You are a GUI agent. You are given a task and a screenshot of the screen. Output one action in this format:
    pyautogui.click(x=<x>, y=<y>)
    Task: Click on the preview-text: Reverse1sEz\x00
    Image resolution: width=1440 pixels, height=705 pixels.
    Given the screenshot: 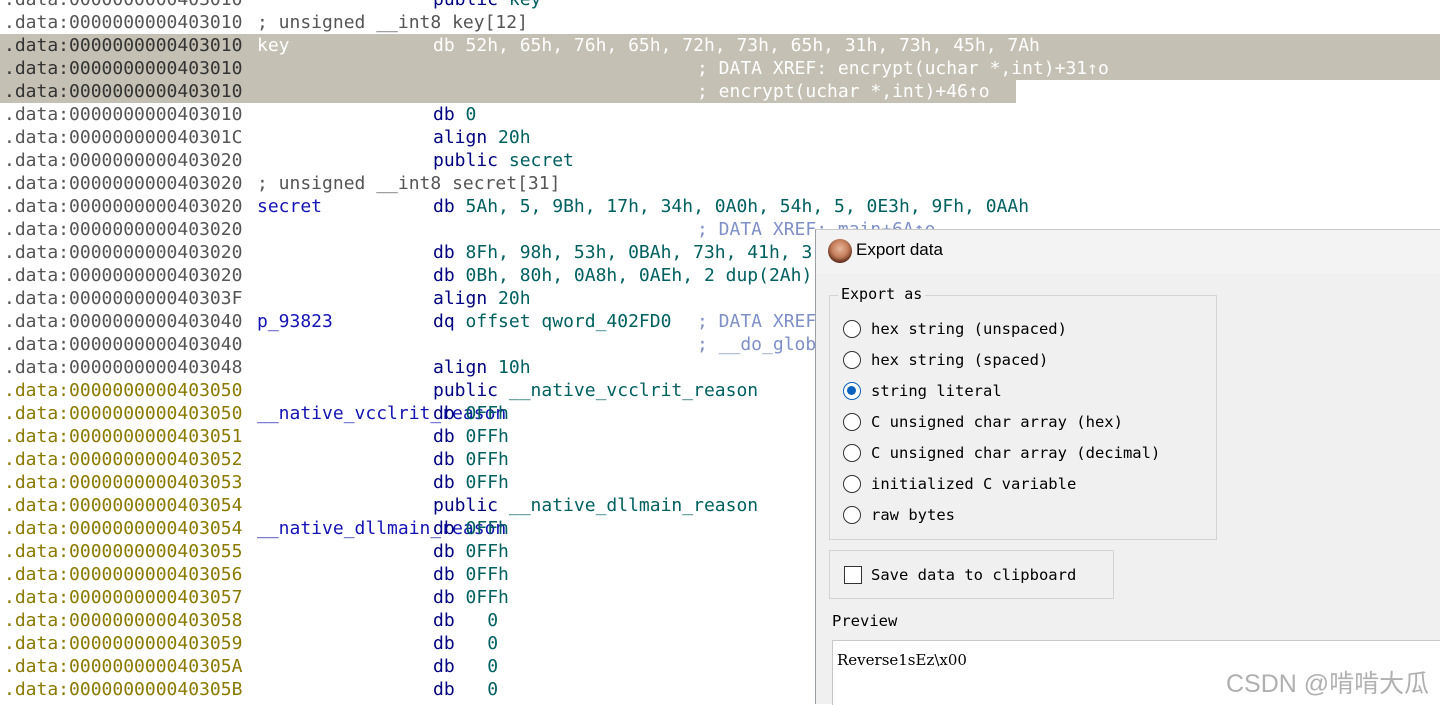 What is the action you would take?
    pyautogui.click(x=902, y=660)
    